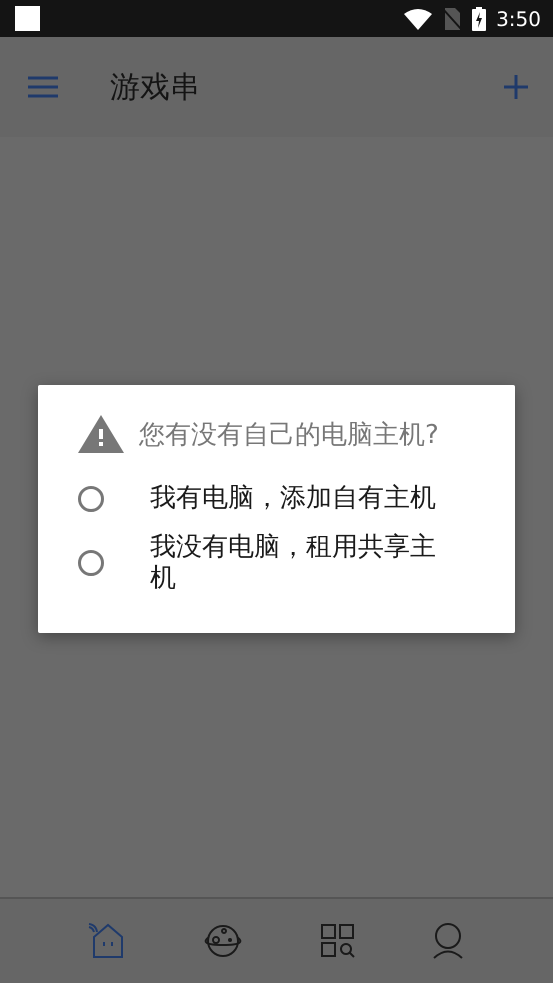 The height and width of the screenshot is (983, 553). What do you see at coordinates (27, 18) in the screenshot?
I see `notification-icon` at bounding box center [27, 18].